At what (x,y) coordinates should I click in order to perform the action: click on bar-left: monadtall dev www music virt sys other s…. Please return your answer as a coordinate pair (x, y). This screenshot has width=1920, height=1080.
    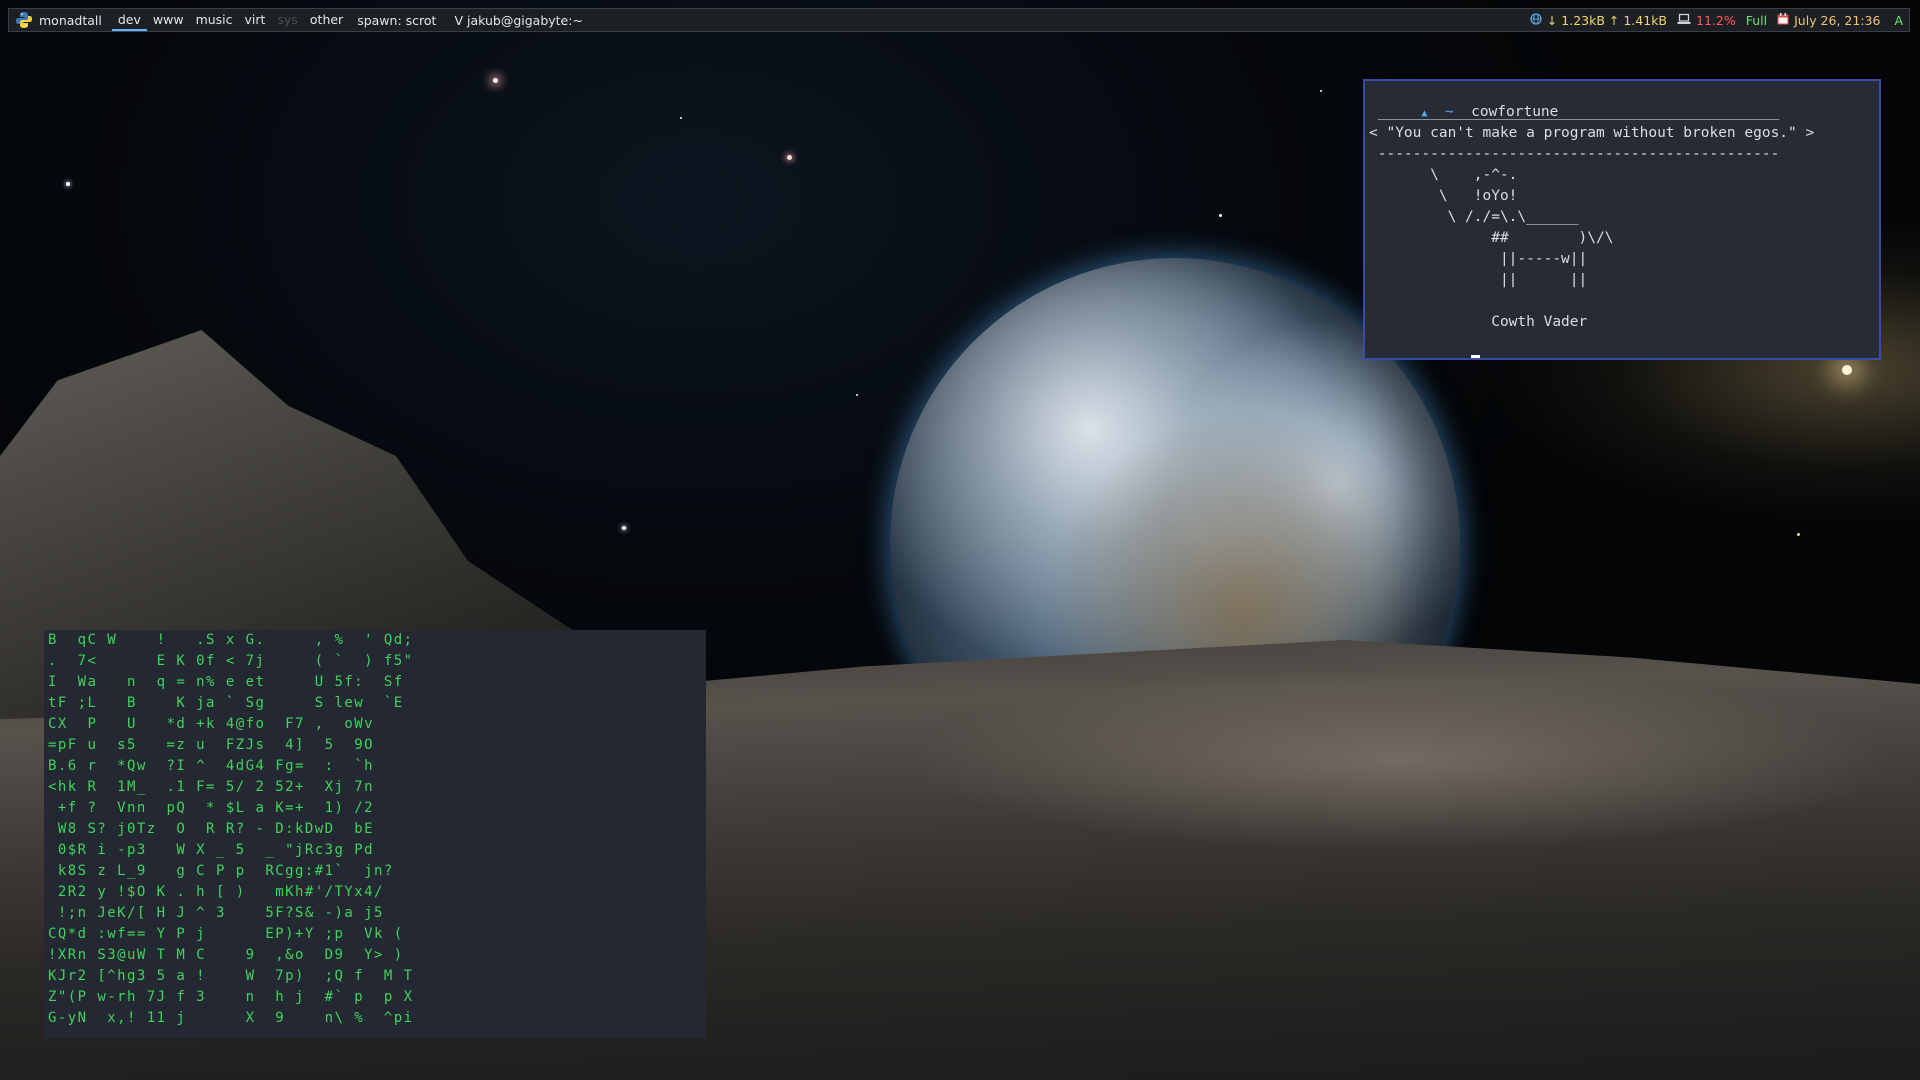
    Looking at the image, I should click on (296, 20).